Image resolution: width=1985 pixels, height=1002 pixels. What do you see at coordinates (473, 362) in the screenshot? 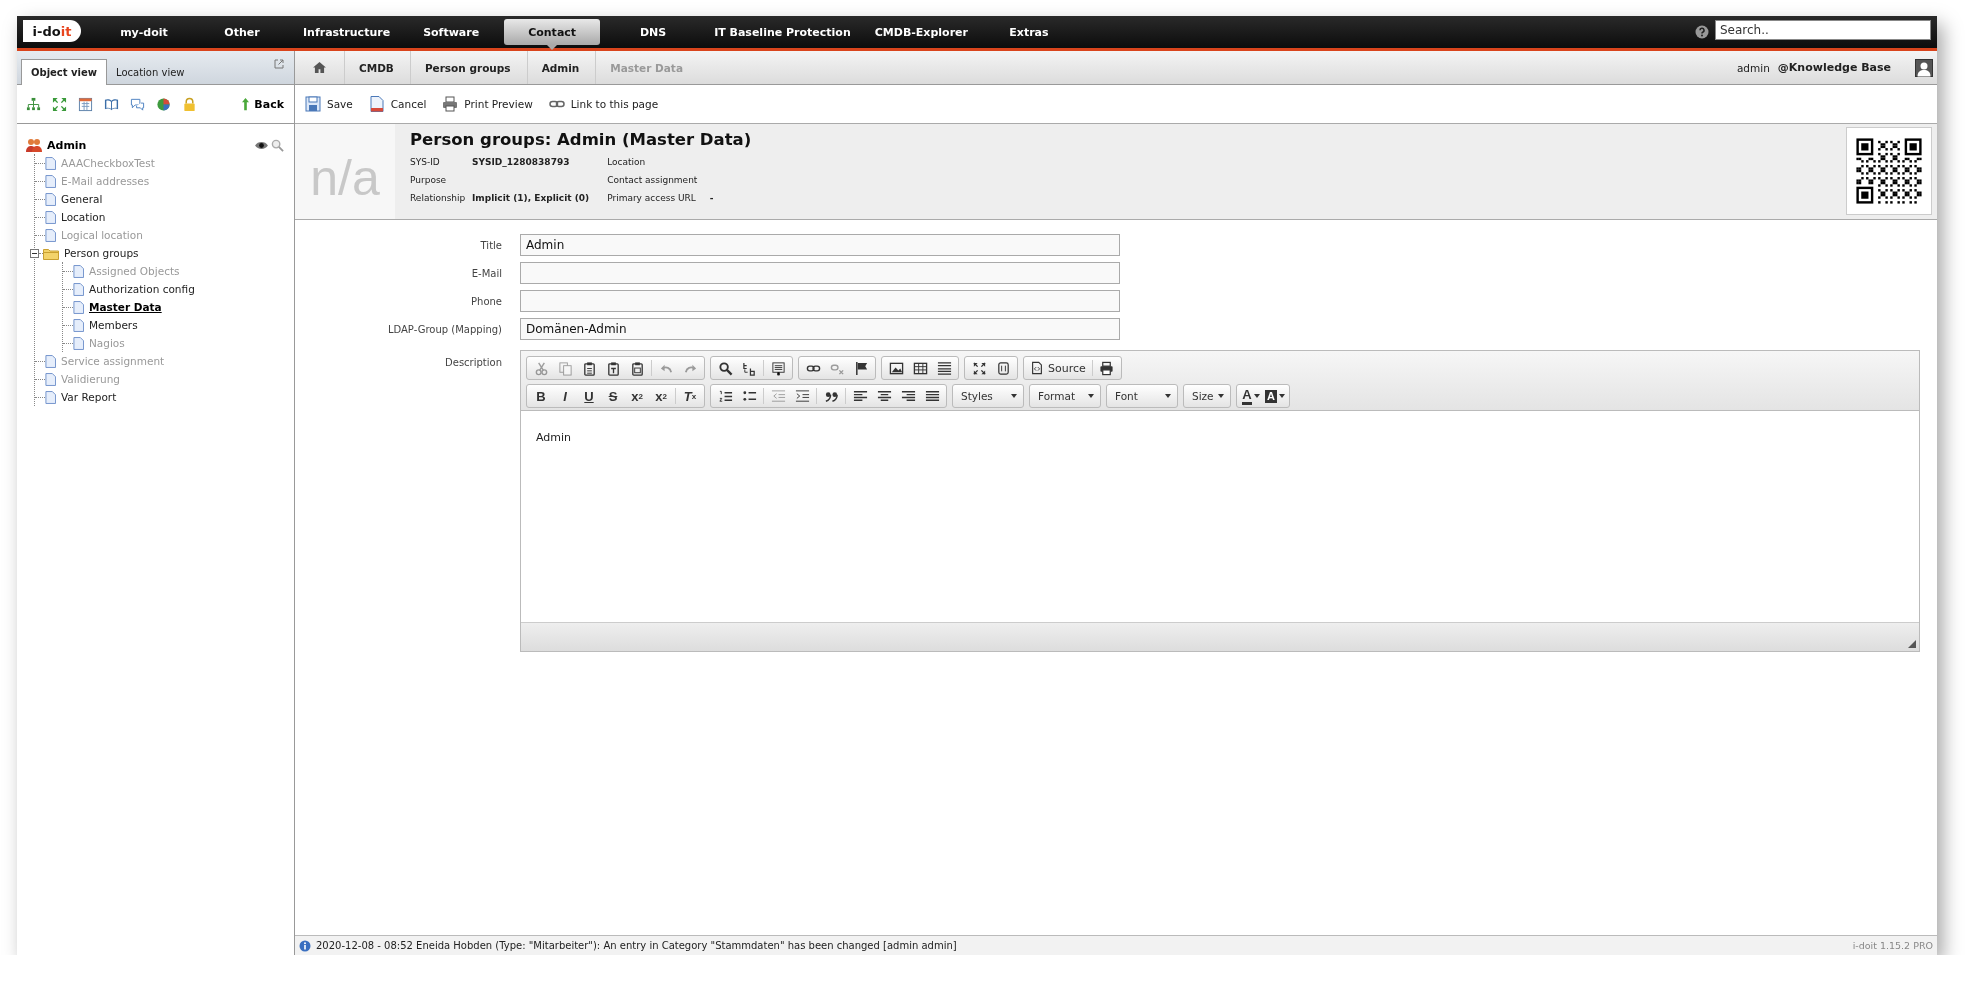
I see `field-label: Description` at bounding box center [473, 362].